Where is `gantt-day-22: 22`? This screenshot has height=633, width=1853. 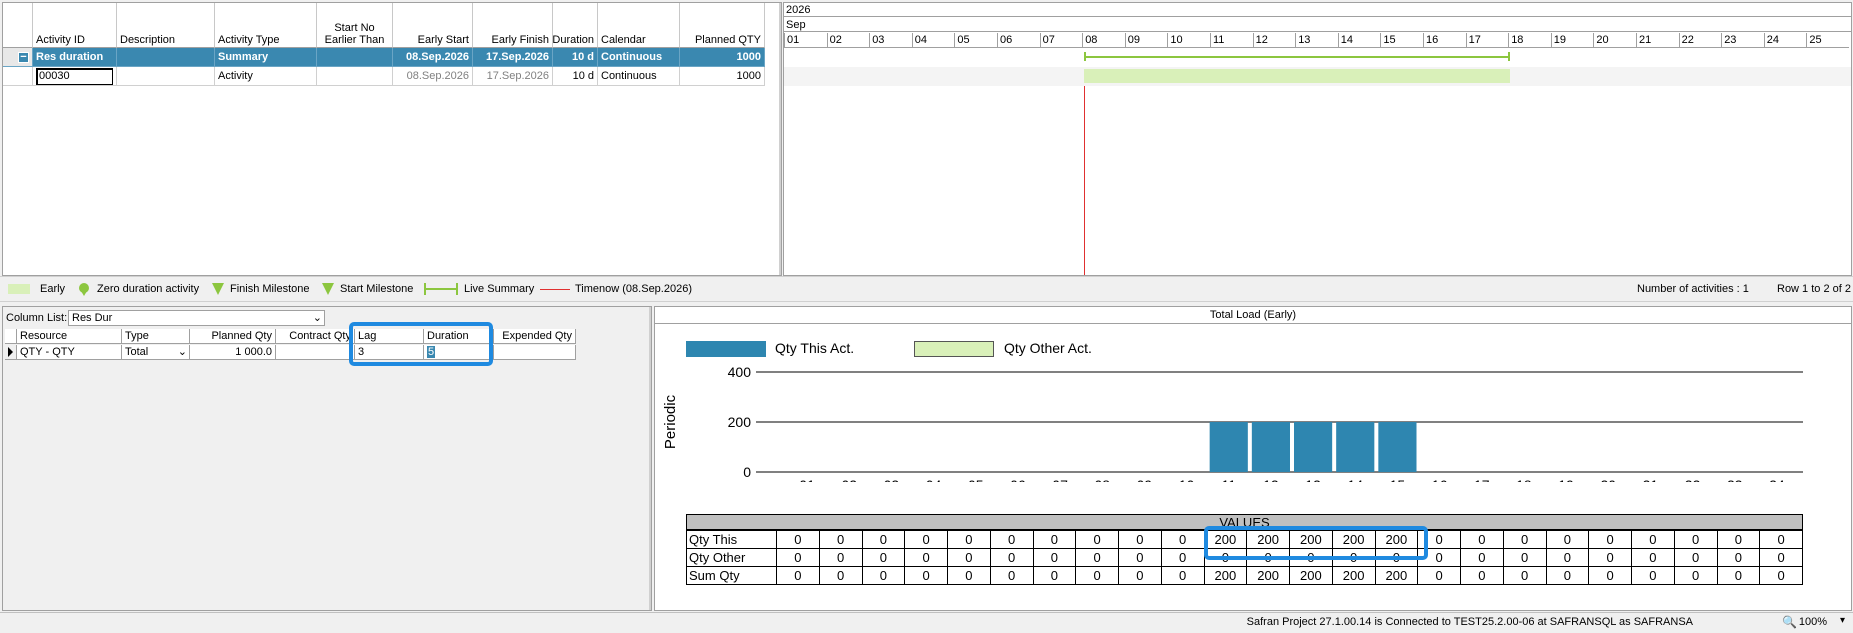 gantt-day-22: 22 is located at coordinates (1700, 40).